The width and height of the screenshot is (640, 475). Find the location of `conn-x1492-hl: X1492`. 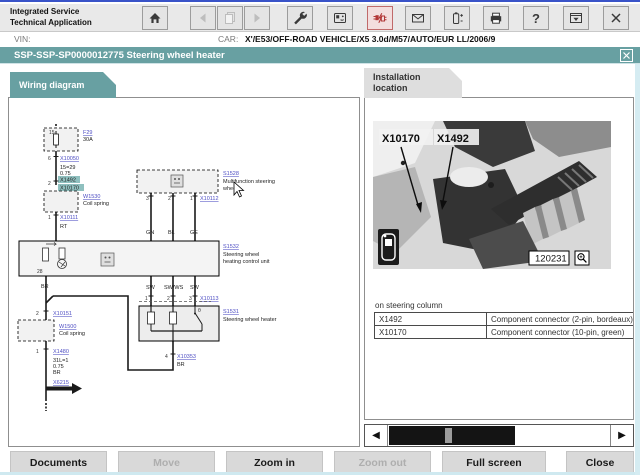

conn-x1492-hl: X1492 is located at coordinates (68, 181).